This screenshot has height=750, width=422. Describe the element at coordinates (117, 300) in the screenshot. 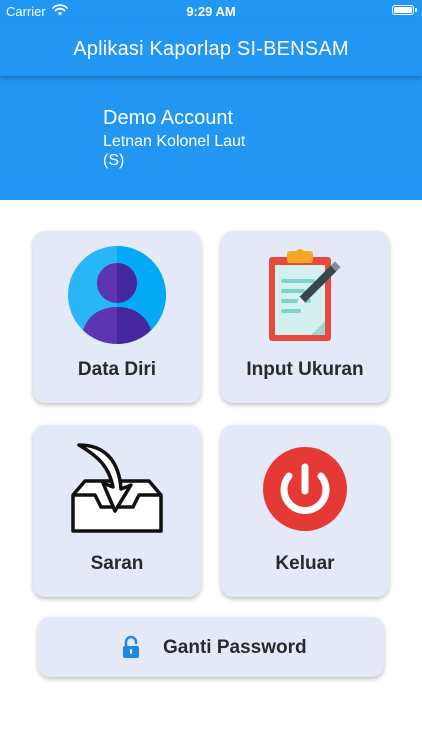

I see `user-avatar-icon` at that location.